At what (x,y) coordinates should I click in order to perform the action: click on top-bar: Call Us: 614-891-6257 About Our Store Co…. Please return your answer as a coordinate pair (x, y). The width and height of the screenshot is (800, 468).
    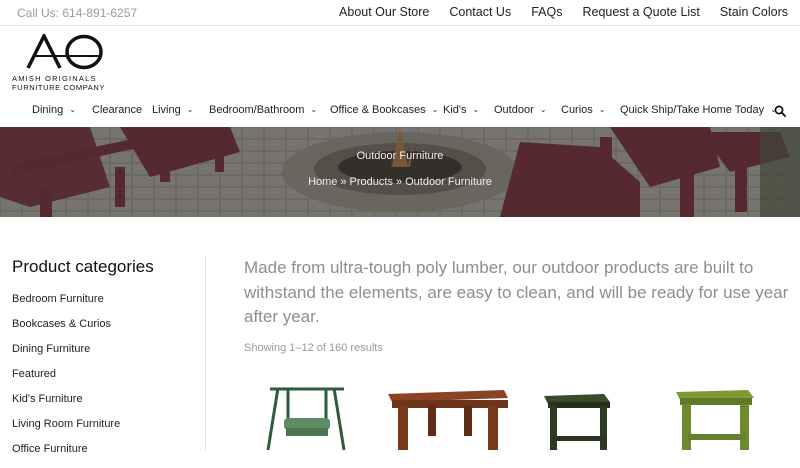
    Looking at the image, I should click on (400, 13).